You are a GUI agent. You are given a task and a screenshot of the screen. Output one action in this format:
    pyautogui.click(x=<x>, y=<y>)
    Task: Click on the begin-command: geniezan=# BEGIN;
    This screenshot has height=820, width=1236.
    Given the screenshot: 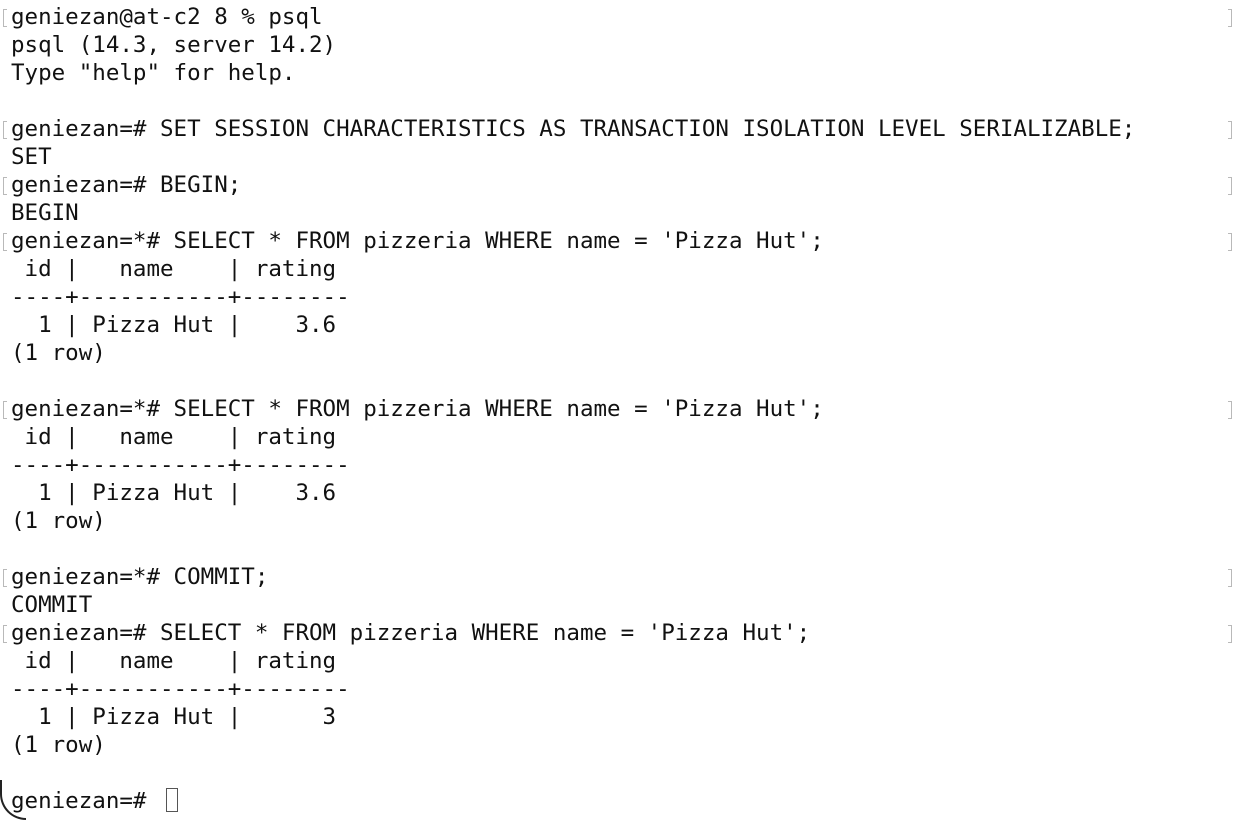 What is the action you would take?
    pyautogui.click(x=126, y=185)
    